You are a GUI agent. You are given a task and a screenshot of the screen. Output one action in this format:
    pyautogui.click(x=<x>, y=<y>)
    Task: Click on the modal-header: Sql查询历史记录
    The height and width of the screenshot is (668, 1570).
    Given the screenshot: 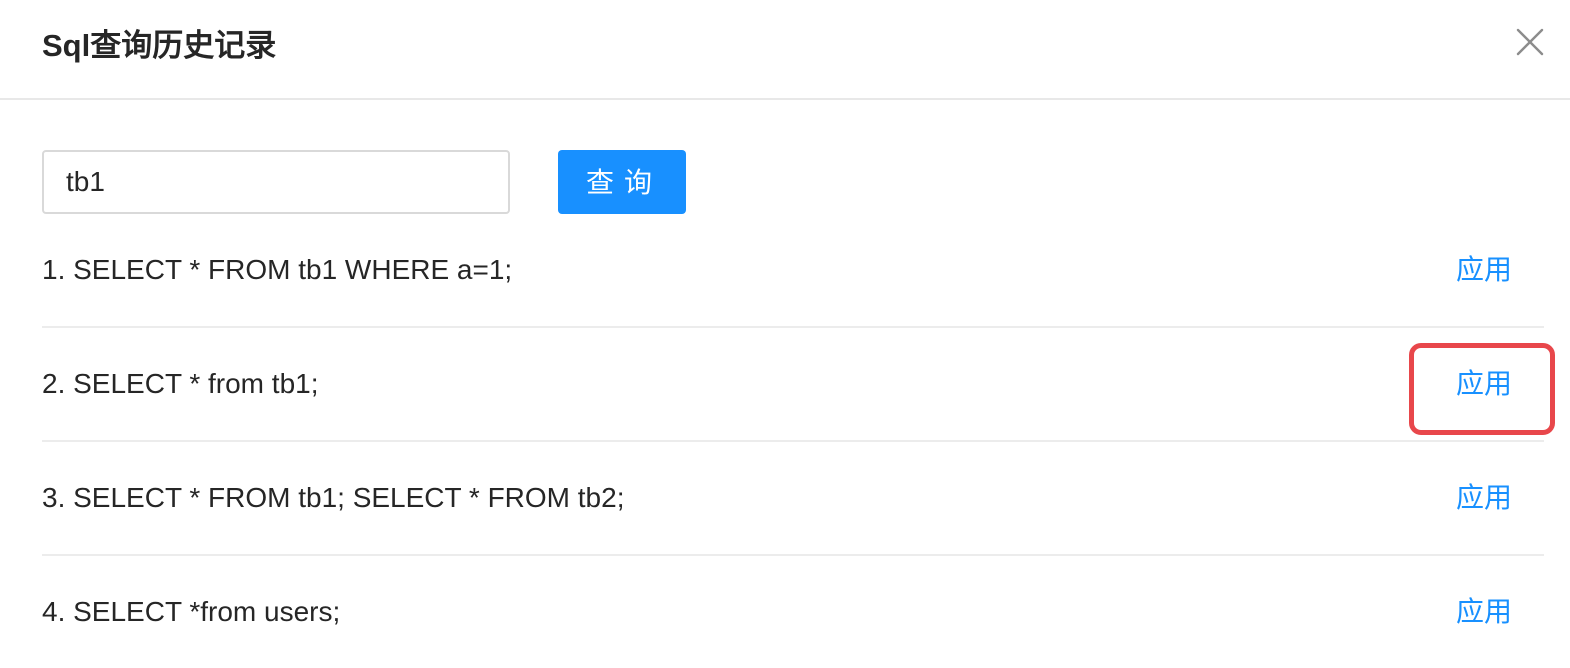 What is the action you would take?
    pyautogui.click(x=785, y=50)
    